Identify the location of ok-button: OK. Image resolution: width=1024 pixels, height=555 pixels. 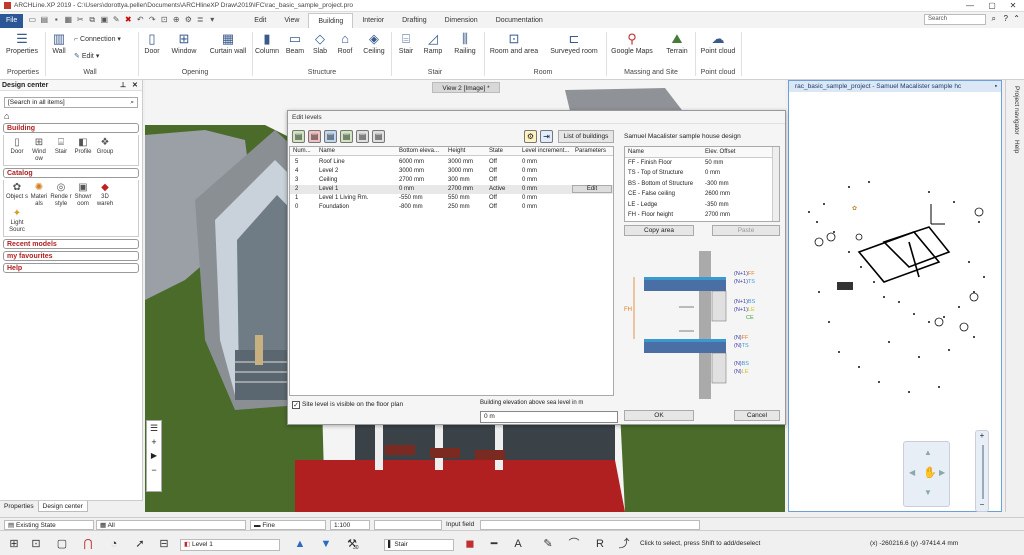
(659, 415).